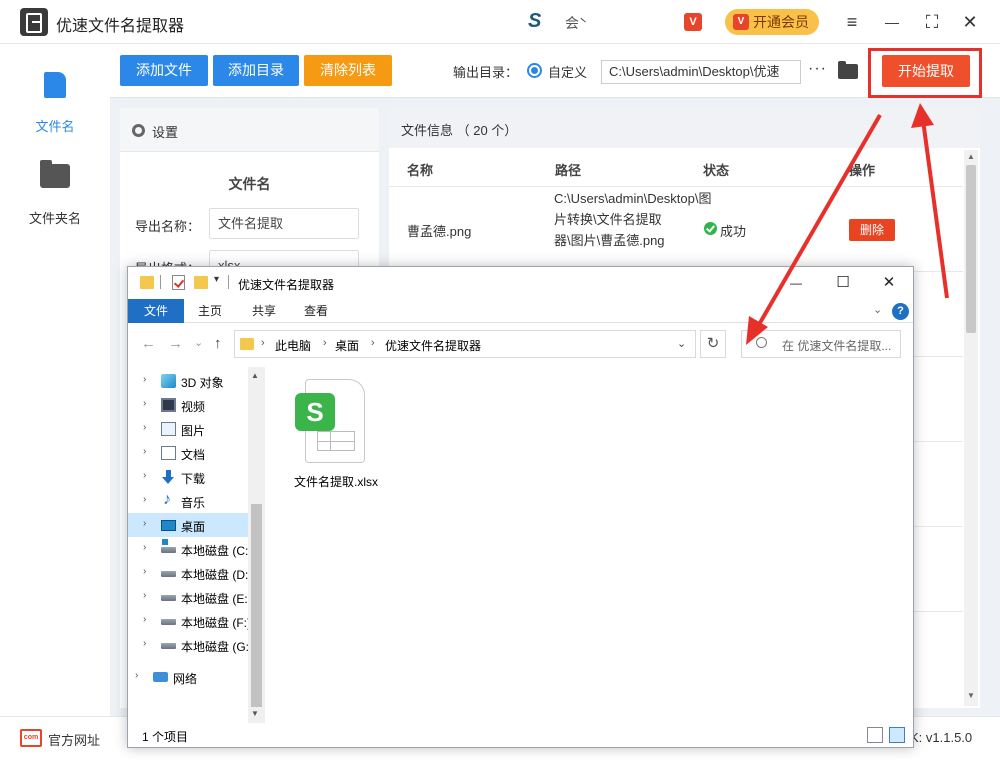 The image size is (1000, 760). Describe the element at coordinates (165, 132) in the screenshot. I see `settings-title: 设置` at that location.